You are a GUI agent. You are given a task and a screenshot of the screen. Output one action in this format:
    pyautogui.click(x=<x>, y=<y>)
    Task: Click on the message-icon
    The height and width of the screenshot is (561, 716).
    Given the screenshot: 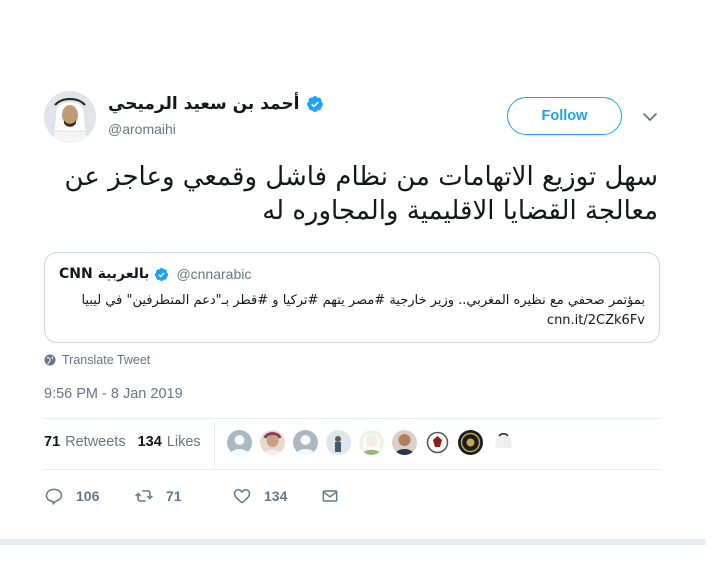 What is the action you would take?
    pyautogui.click(x=330, y=496)
    